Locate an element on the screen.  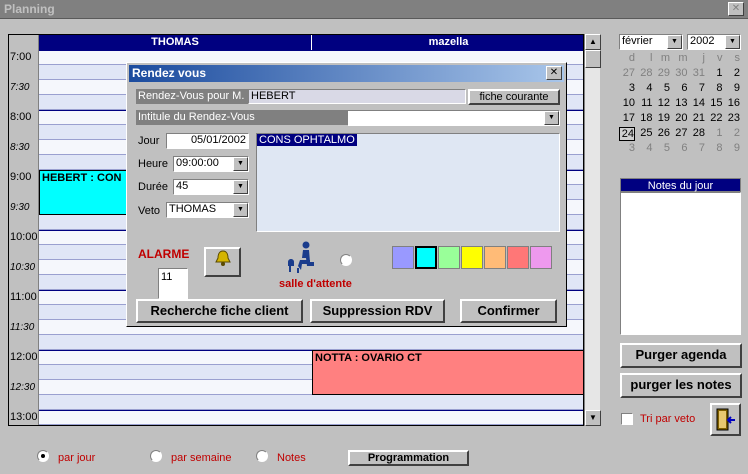
appointment-hebert: HEBERT : CON is located at coordinates (84, 192).